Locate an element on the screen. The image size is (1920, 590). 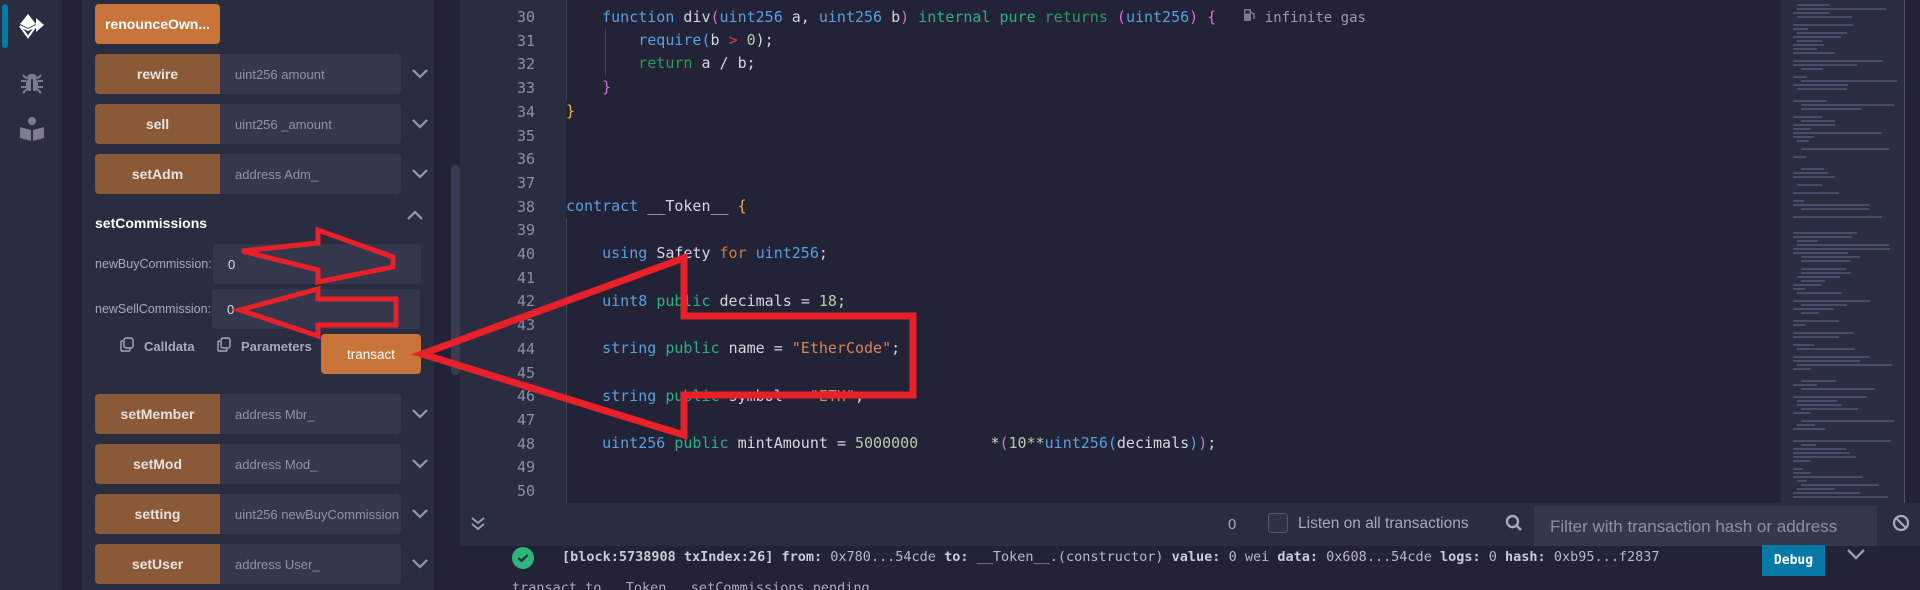
transact-button: transact is located at coordinates (371, 354).